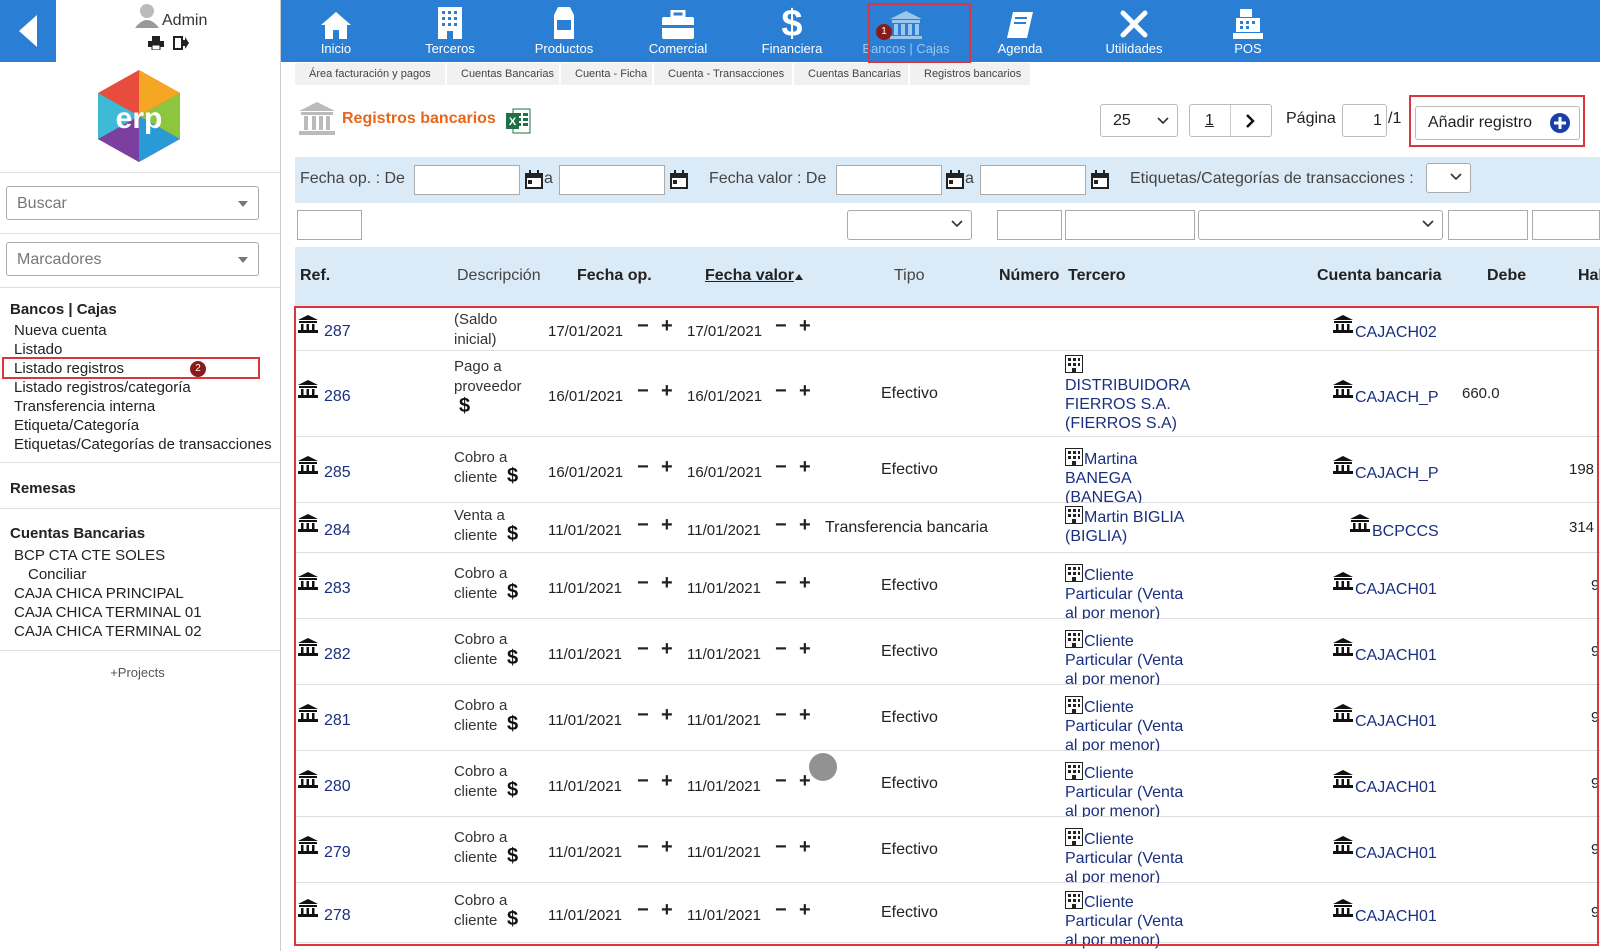 This screenshot has width=1600, height=951. I want to click on ref-link: 281, so click(337, 721).